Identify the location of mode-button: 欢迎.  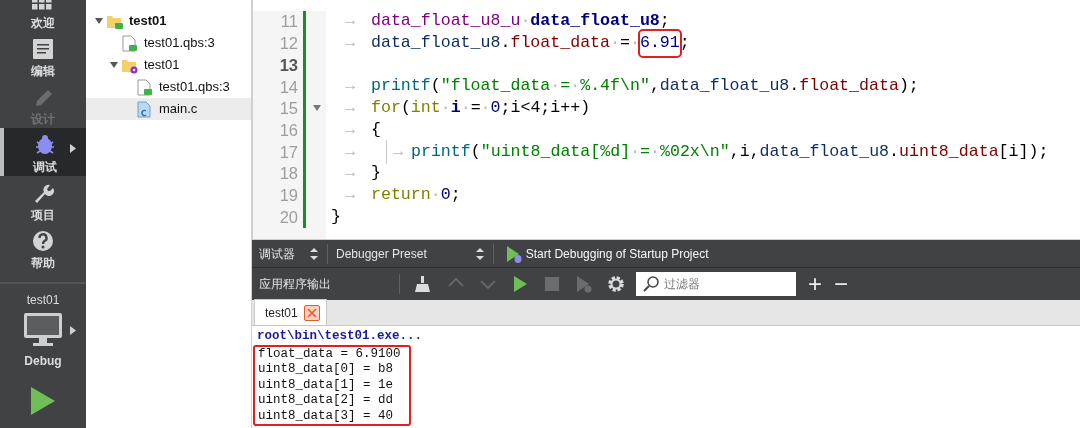
(43, 16).